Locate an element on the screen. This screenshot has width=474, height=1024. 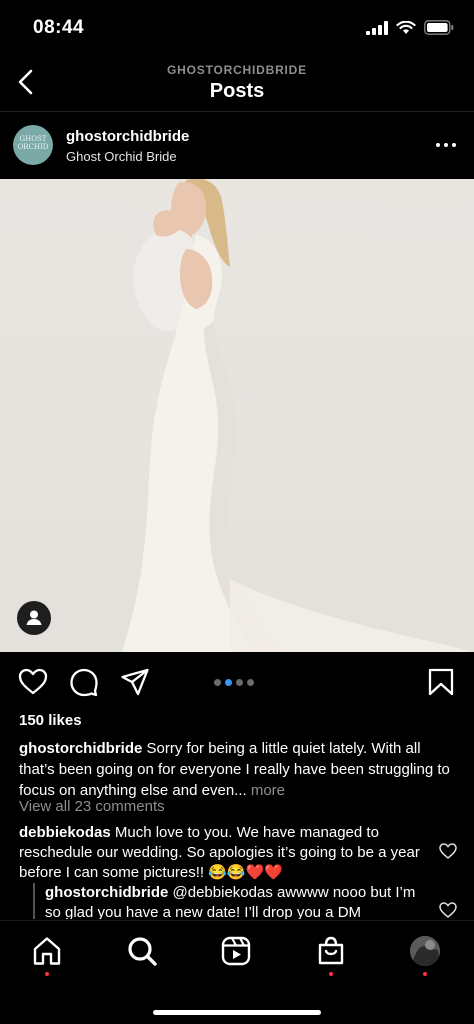
caption-more-link: more is located at coordinates (268, 790).